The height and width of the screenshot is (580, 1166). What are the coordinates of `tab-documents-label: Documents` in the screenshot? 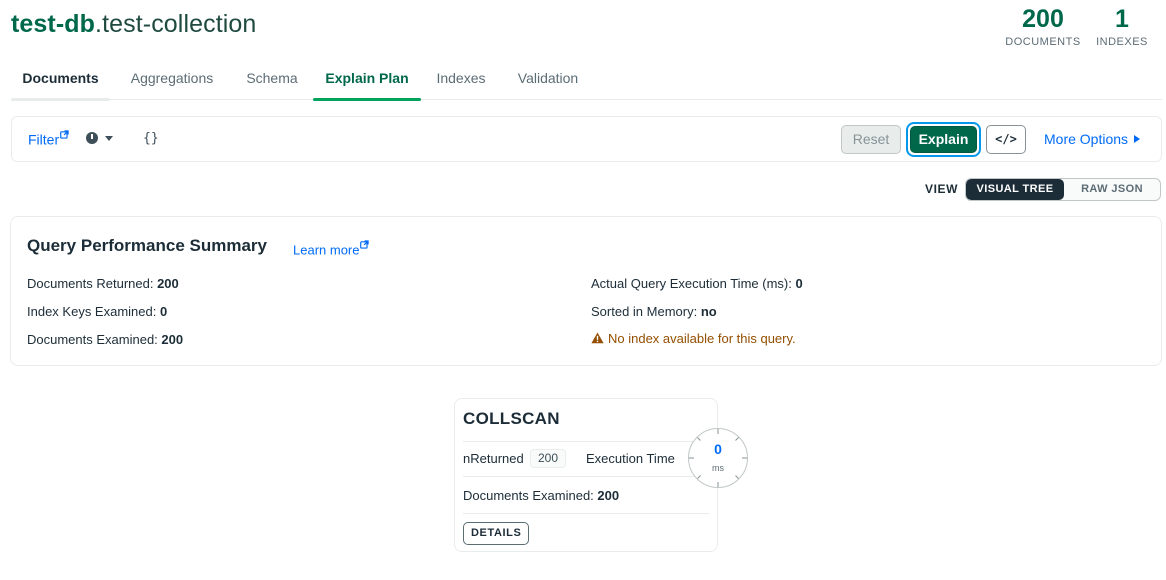 It's located at (60, 78).